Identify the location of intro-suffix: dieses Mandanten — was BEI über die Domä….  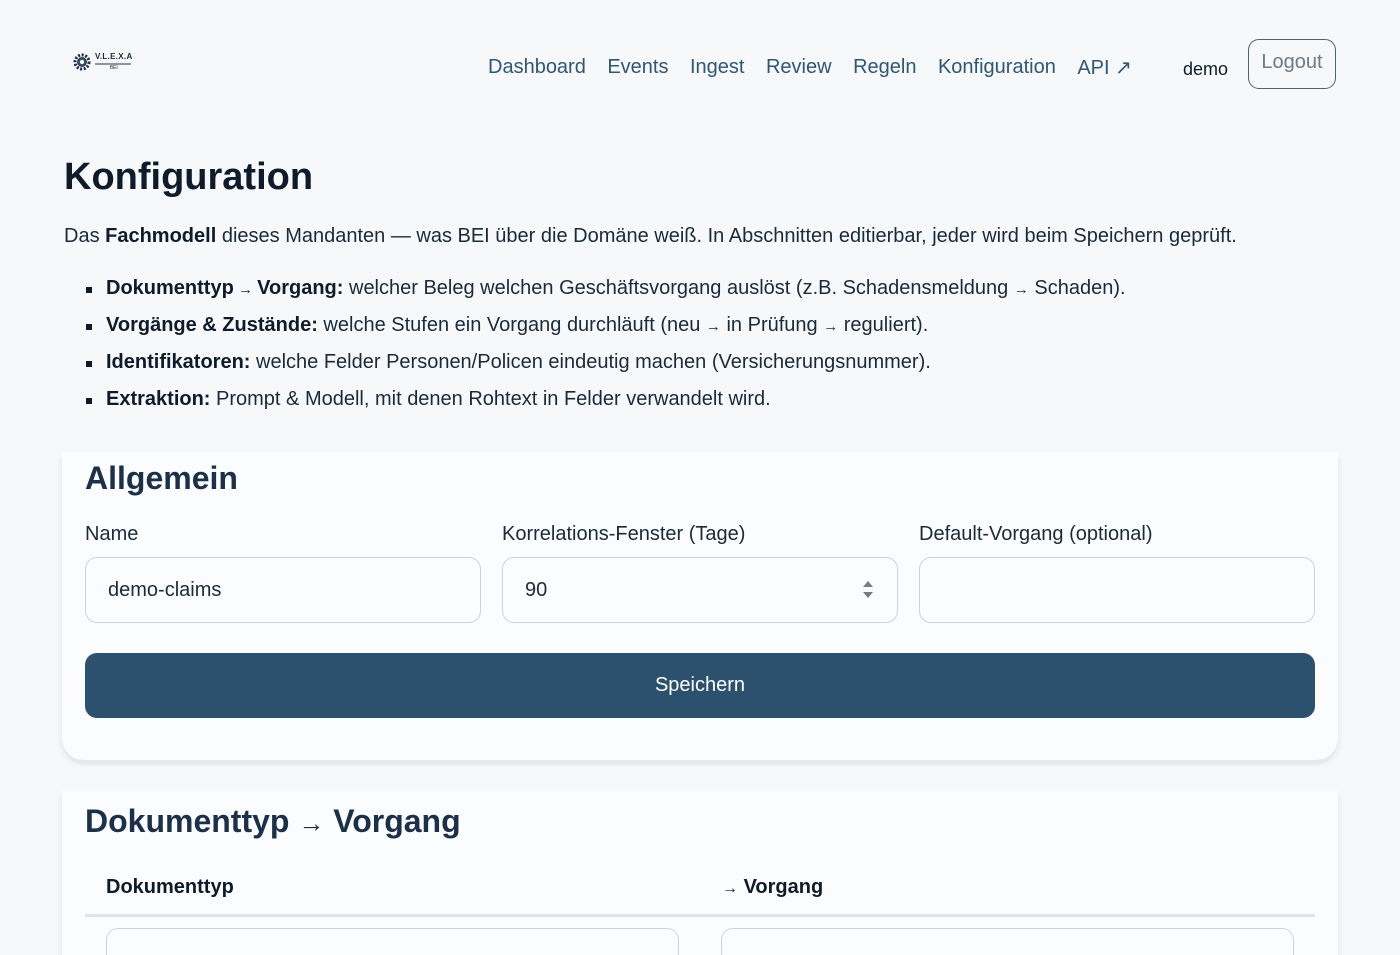
(726, 236).